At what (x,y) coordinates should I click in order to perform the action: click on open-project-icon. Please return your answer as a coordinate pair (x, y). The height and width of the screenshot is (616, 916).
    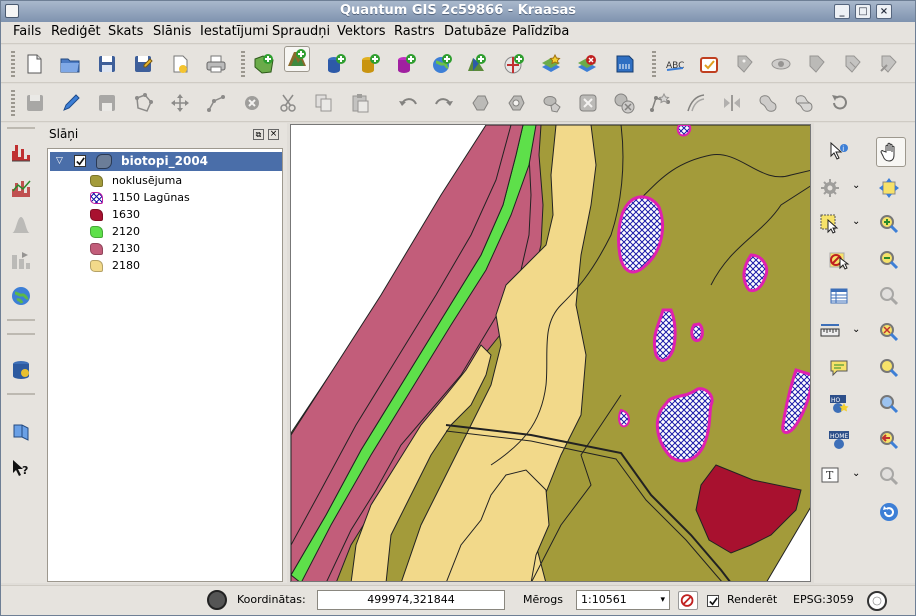
    Looking at the image, I should click on (70, 64).